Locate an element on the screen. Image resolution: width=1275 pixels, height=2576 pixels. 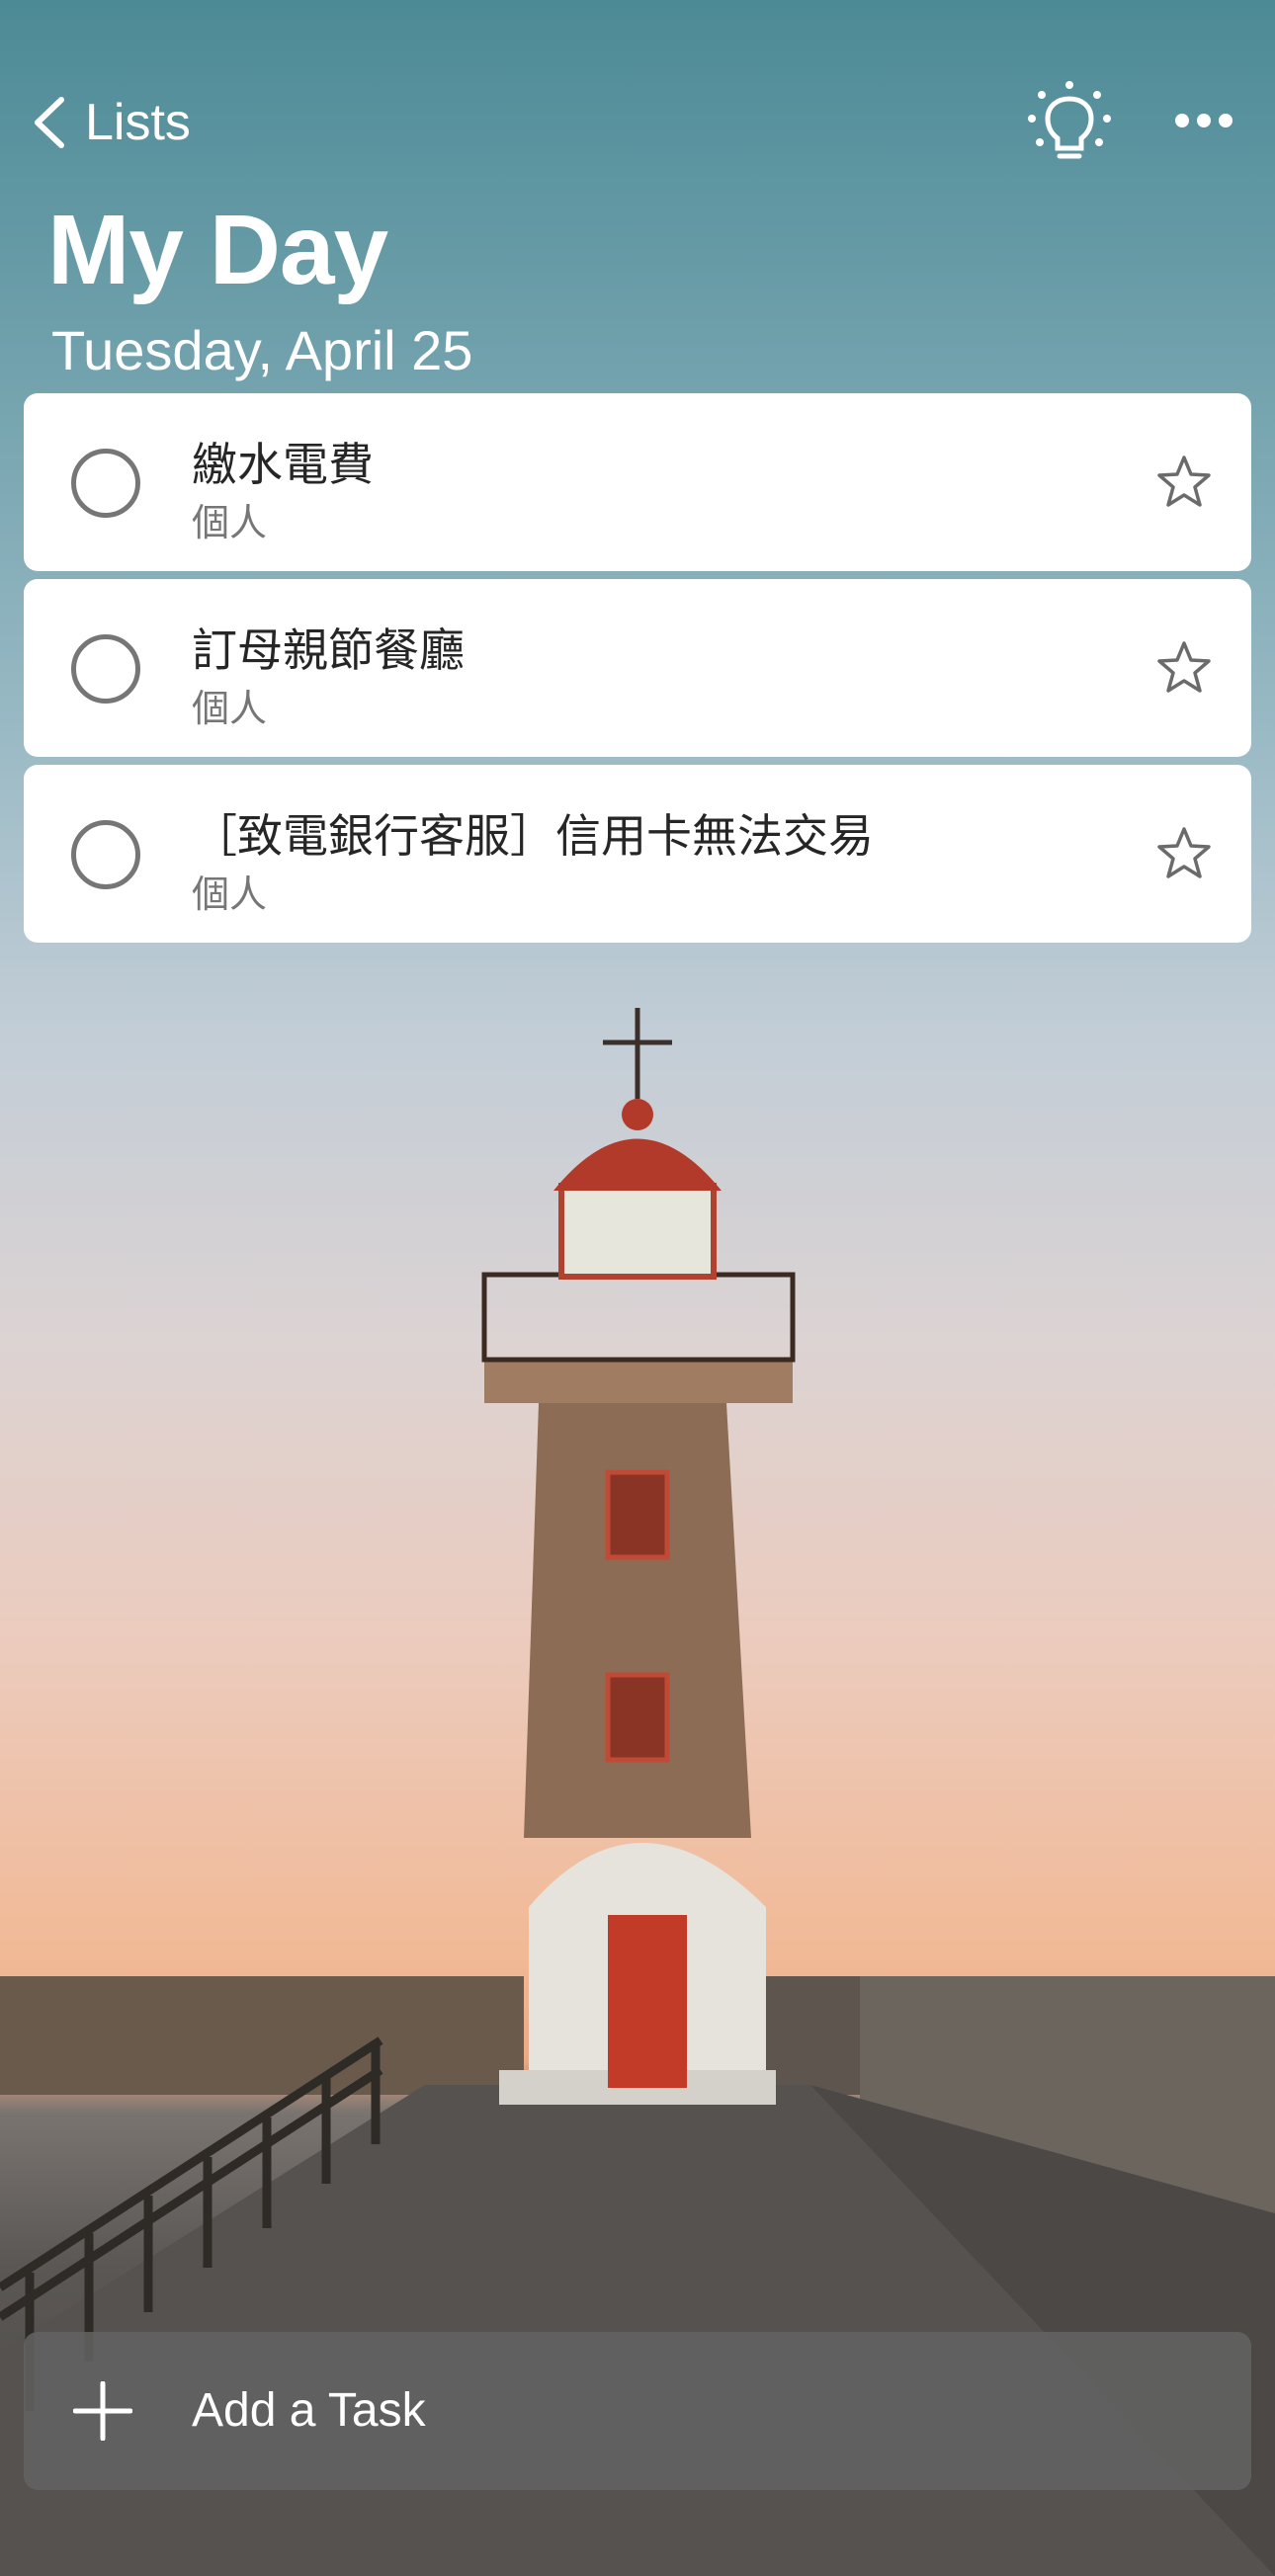
lightbulb-icon is located at coordinates (1069, 120).